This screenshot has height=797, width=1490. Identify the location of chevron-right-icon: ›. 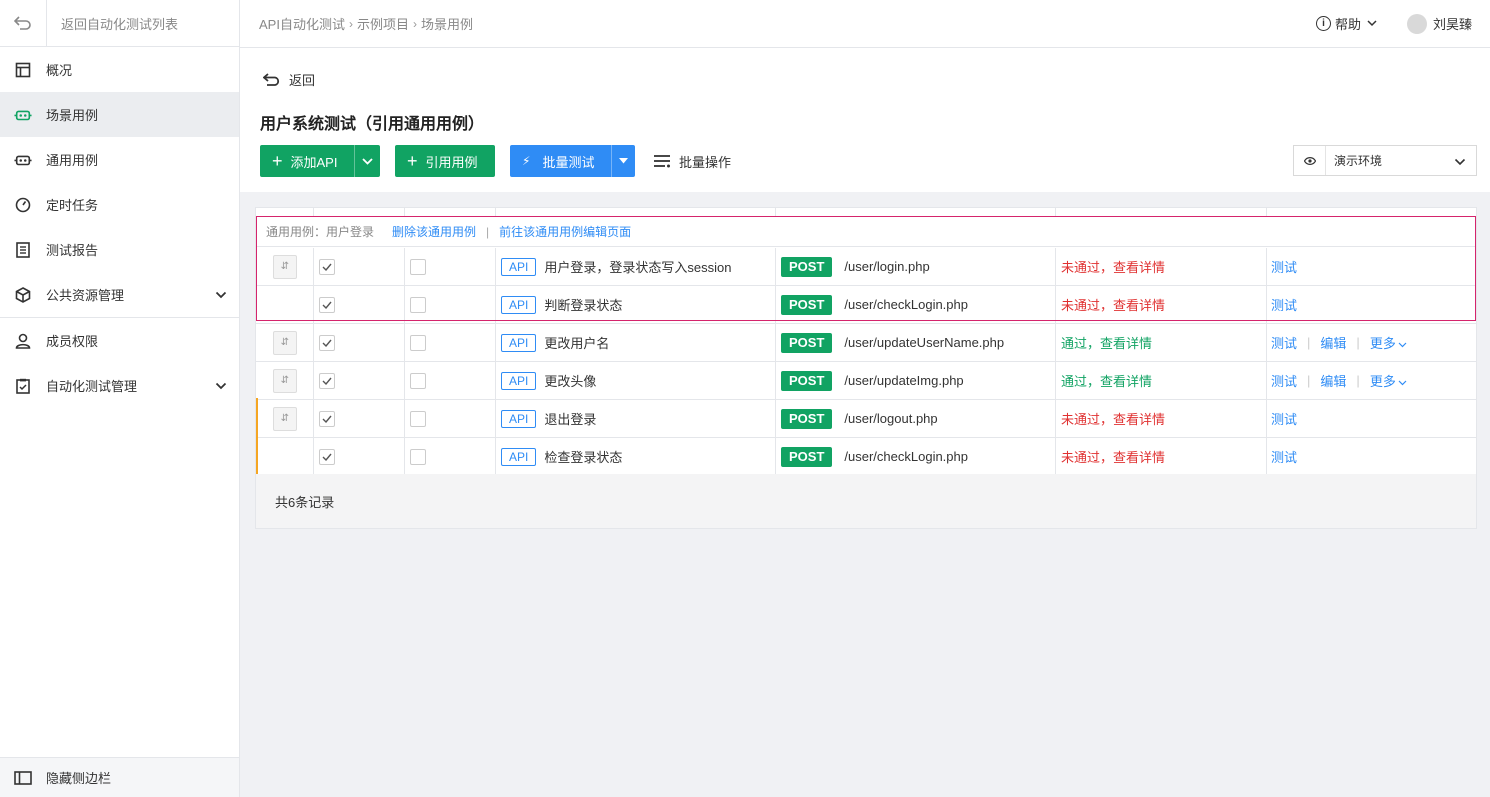
(414, 23).